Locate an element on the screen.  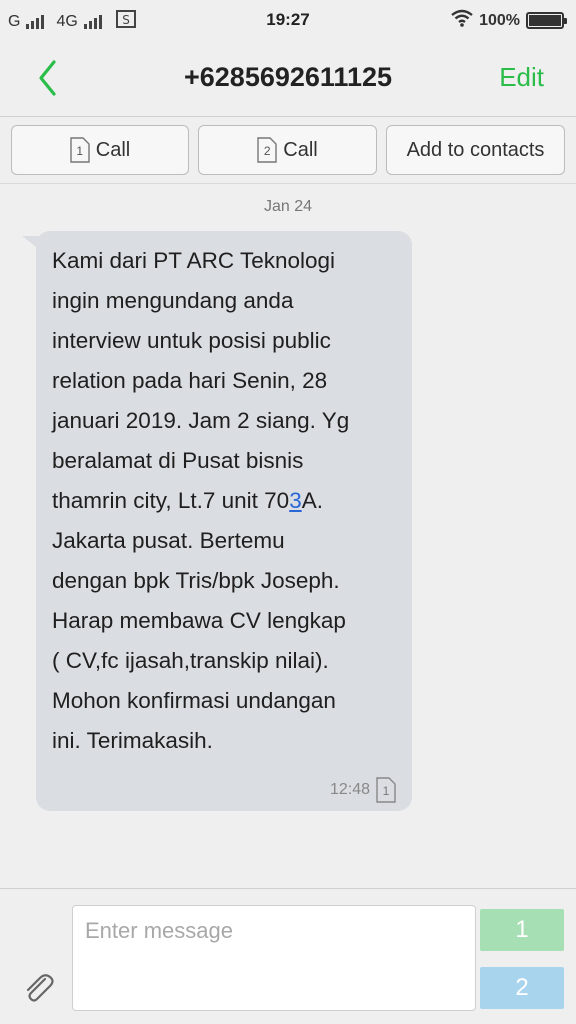
conversation-header: +6285692611125 Edit is located at coordinates (288, 78).